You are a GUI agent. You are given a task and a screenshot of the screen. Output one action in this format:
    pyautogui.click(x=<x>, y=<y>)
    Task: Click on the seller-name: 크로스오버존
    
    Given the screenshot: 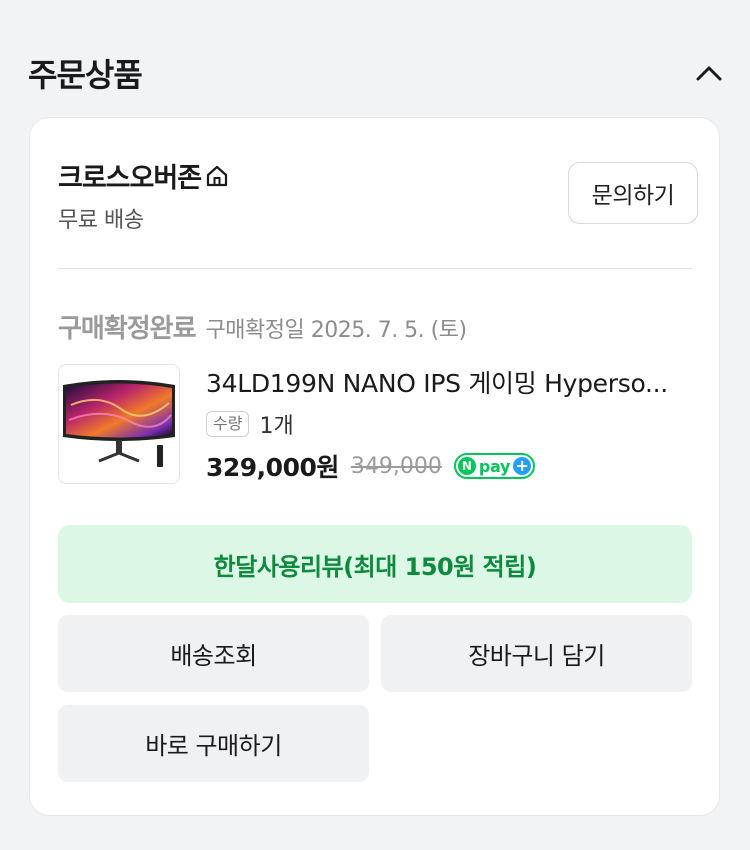 What is the action you would take?
    pyautogui.click(x=130, y=178)
    